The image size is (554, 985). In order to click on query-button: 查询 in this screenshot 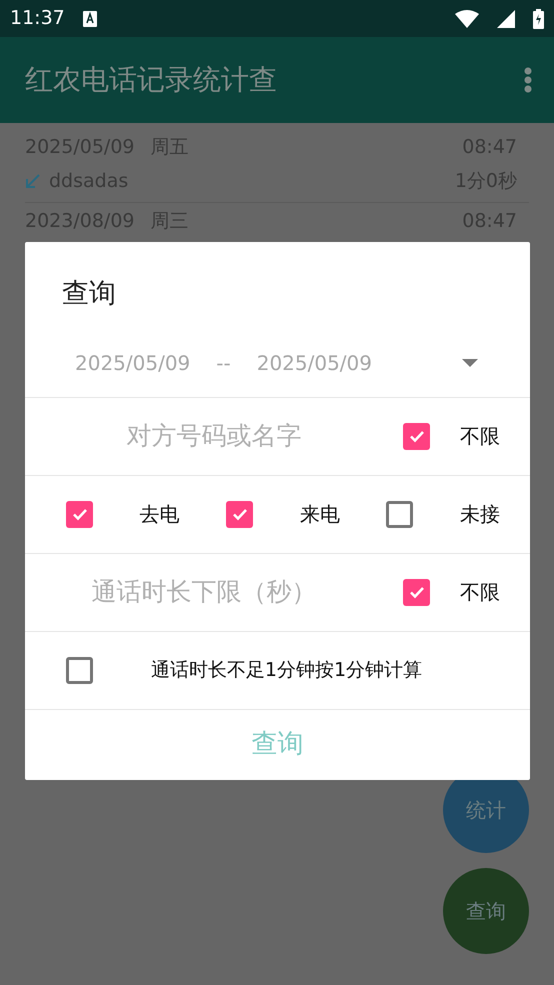, I will do `click(278, 744)`.